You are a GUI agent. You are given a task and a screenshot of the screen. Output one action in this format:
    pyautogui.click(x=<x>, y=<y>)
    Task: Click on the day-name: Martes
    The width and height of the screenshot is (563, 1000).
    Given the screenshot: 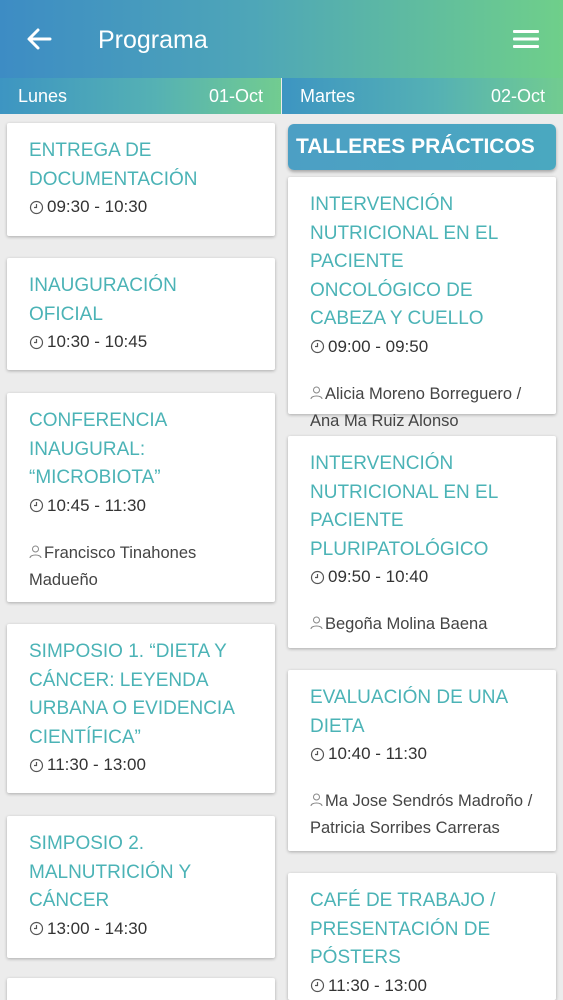 What is the action you would take?
    pyautogui.click(x=328, y=95)
    